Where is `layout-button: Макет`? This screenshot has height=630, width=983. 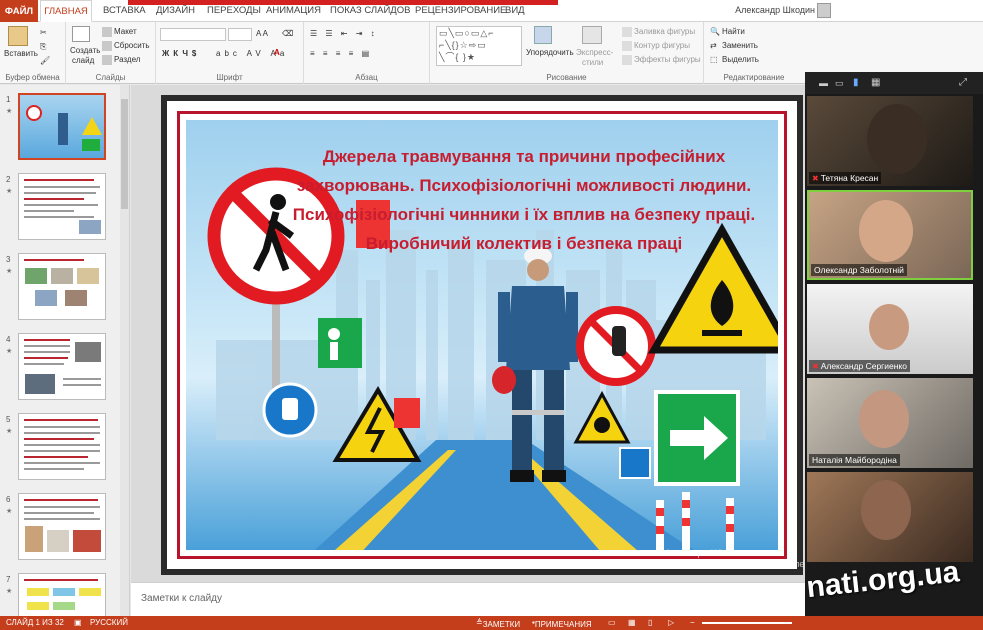 layout-button: Макет is located at coordinates (119, 32).